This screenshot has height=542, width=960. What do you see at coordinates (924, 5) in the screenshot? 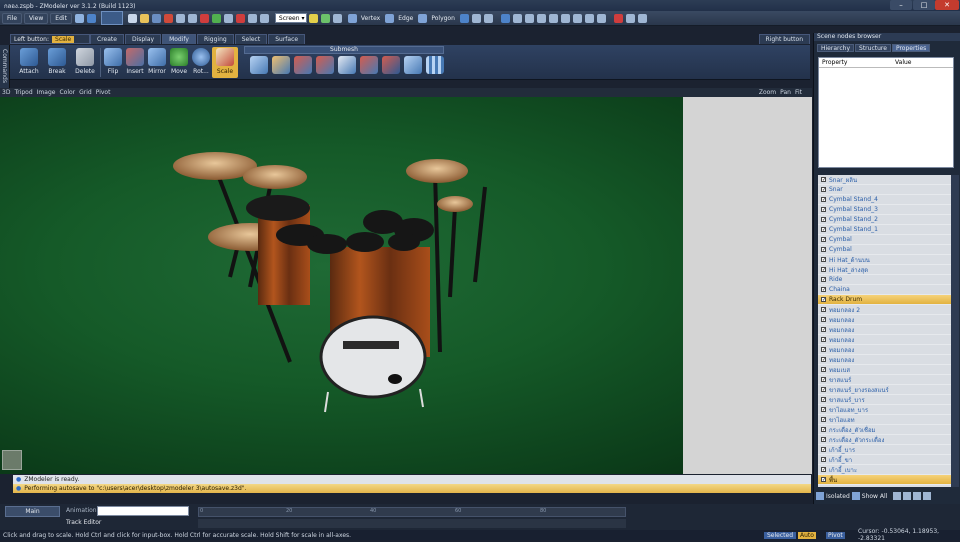
I see `maximize-button: □` at bounding box center [924, 5].